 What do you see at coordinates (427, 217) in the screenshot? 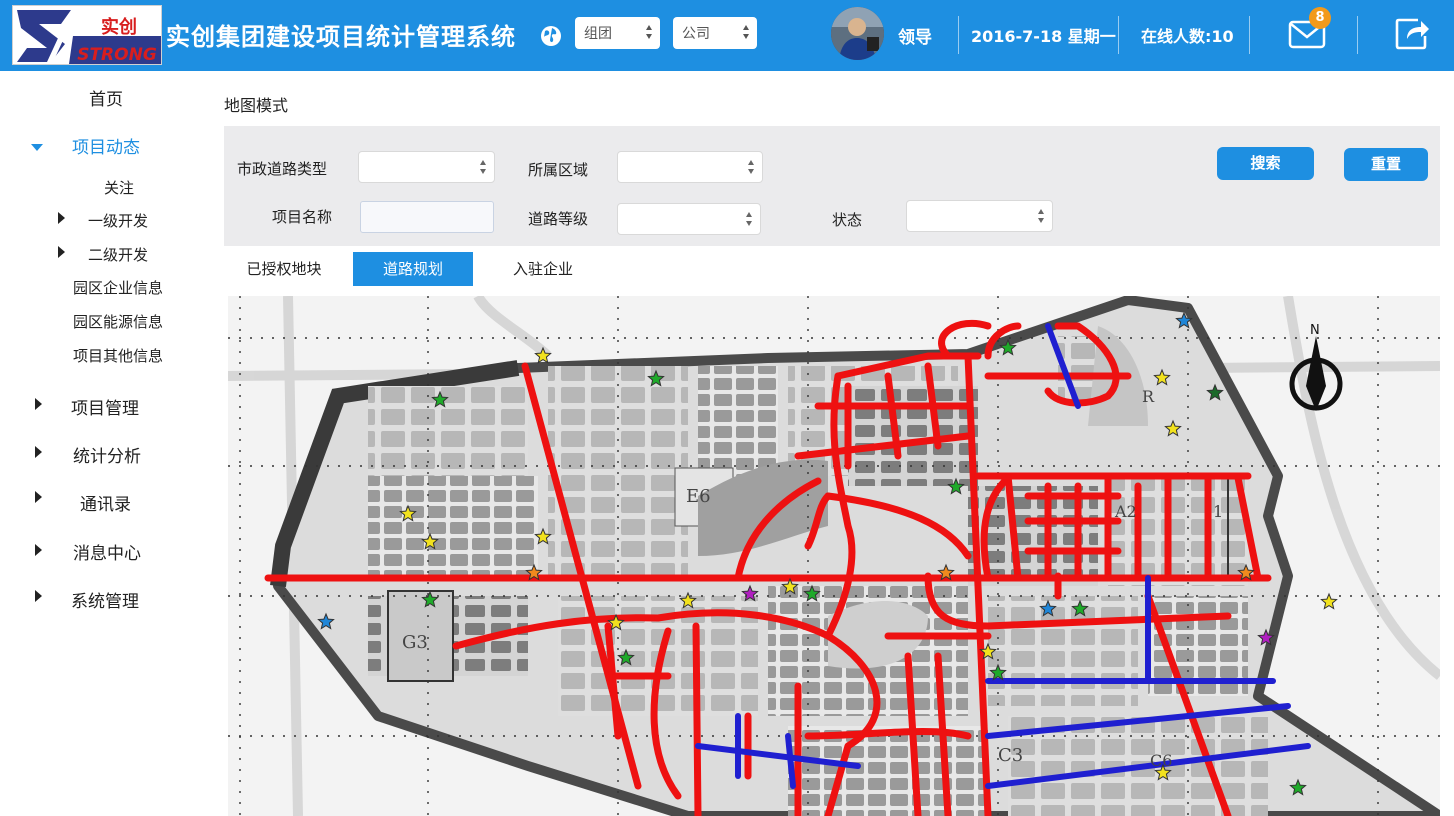
I see `project-name-input` at bounding box center [427, 217].